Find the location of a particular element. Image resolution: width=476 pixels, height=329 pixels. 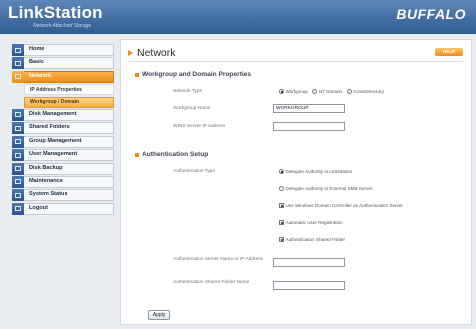

auth-option-shared-folder: Authentication Shared Folder is located at coordinates (312, 239).